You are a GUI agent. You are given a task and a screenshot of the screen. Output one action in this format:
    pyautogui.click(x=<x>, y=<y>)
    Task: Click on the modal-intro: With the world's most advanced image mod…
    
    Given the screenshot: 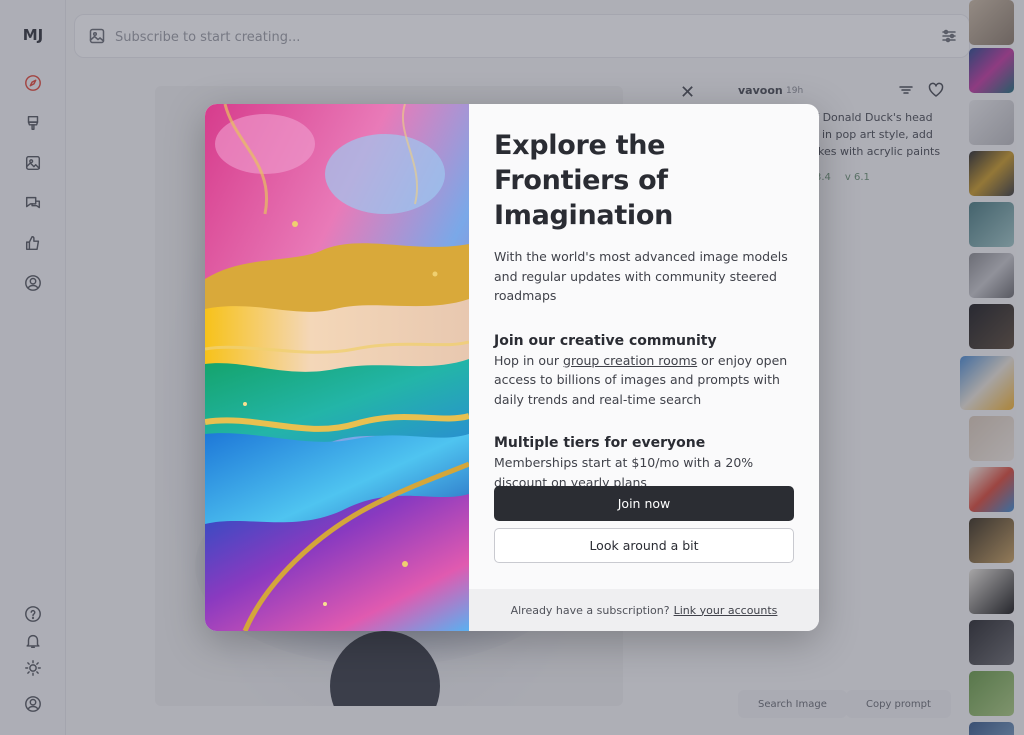 What is the action you would take?
    pyautogui.click(x=641, y=276)
    